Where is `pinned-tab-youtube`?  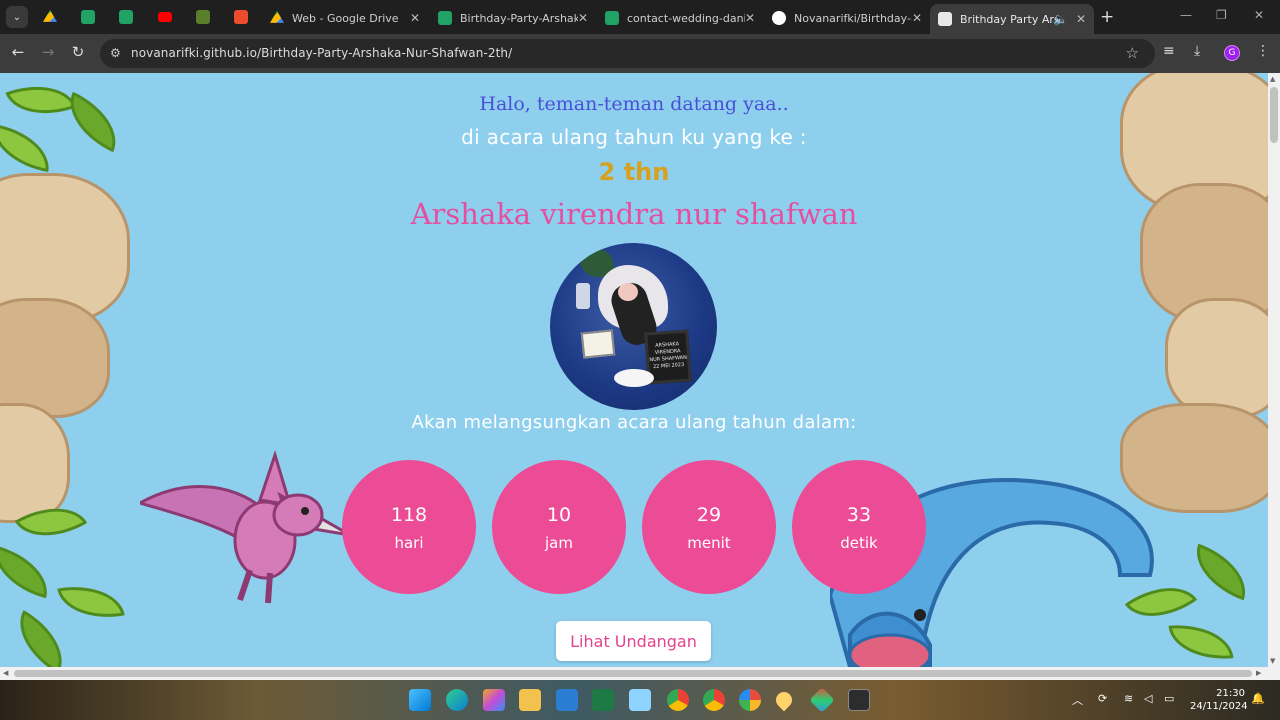 pinned-tab-youtube is located at coordinates (165, 17).